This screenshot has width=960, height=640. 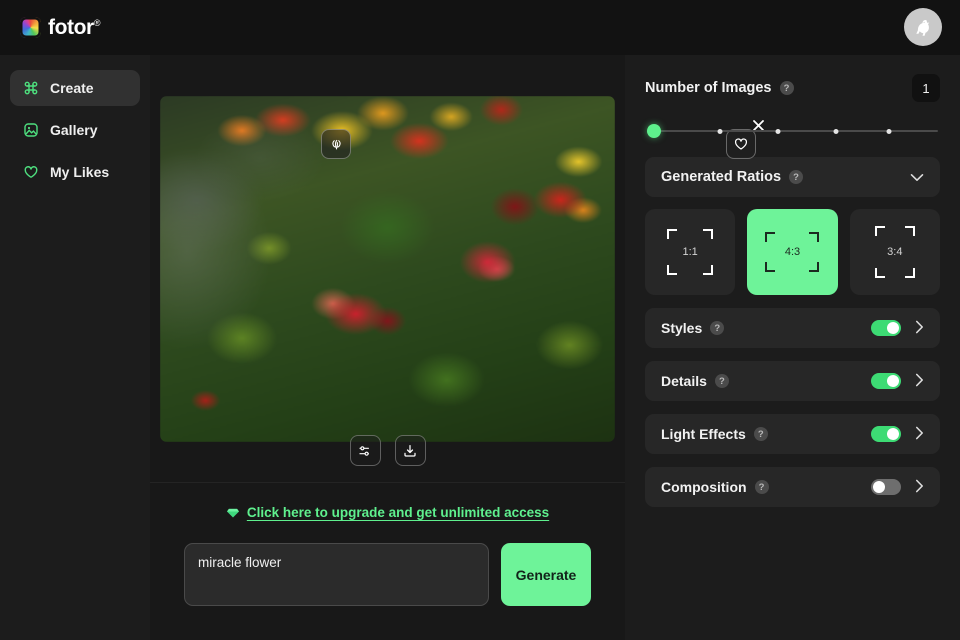 I want to click on generated-ratios-label: Generated Ratios, so click(x=721, y=177).